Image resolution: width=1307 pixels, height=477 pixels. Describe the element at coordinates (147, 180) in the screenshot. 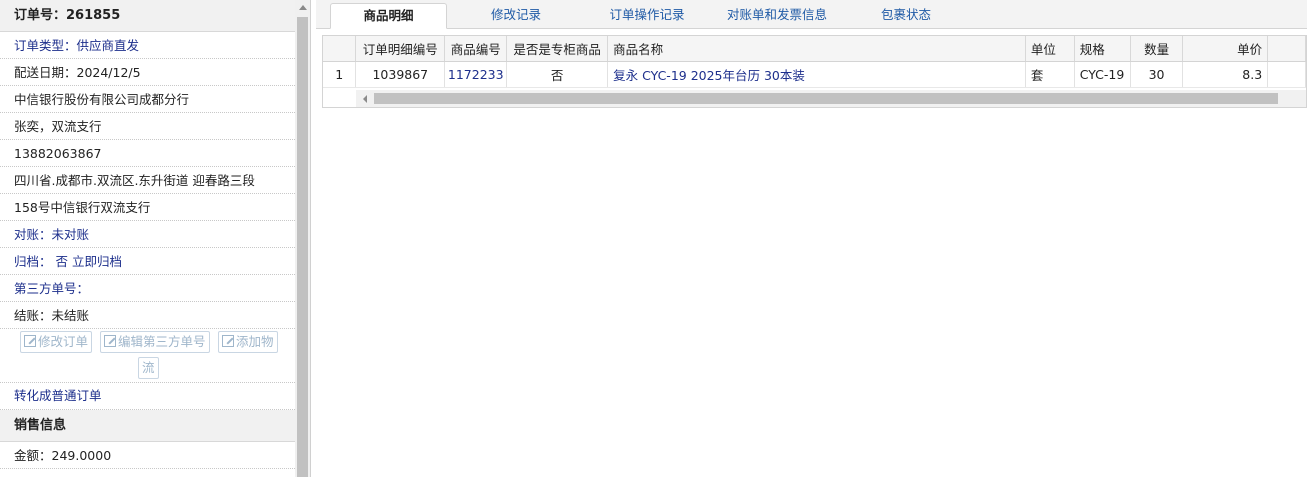

I see `address-row-1: 四川省.成都市.双流区.东升街道 迎春路三段` at that location.